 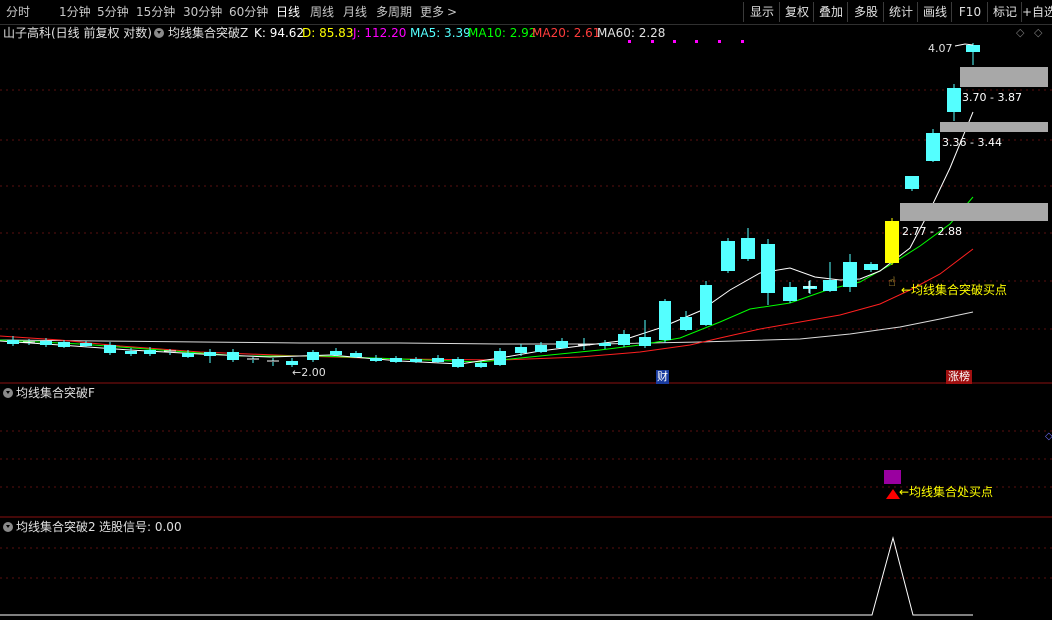 What do you see at coordinates (486, 576) in the screenshot?
I see `selection-signal-line` at bounding box center [486, 576].